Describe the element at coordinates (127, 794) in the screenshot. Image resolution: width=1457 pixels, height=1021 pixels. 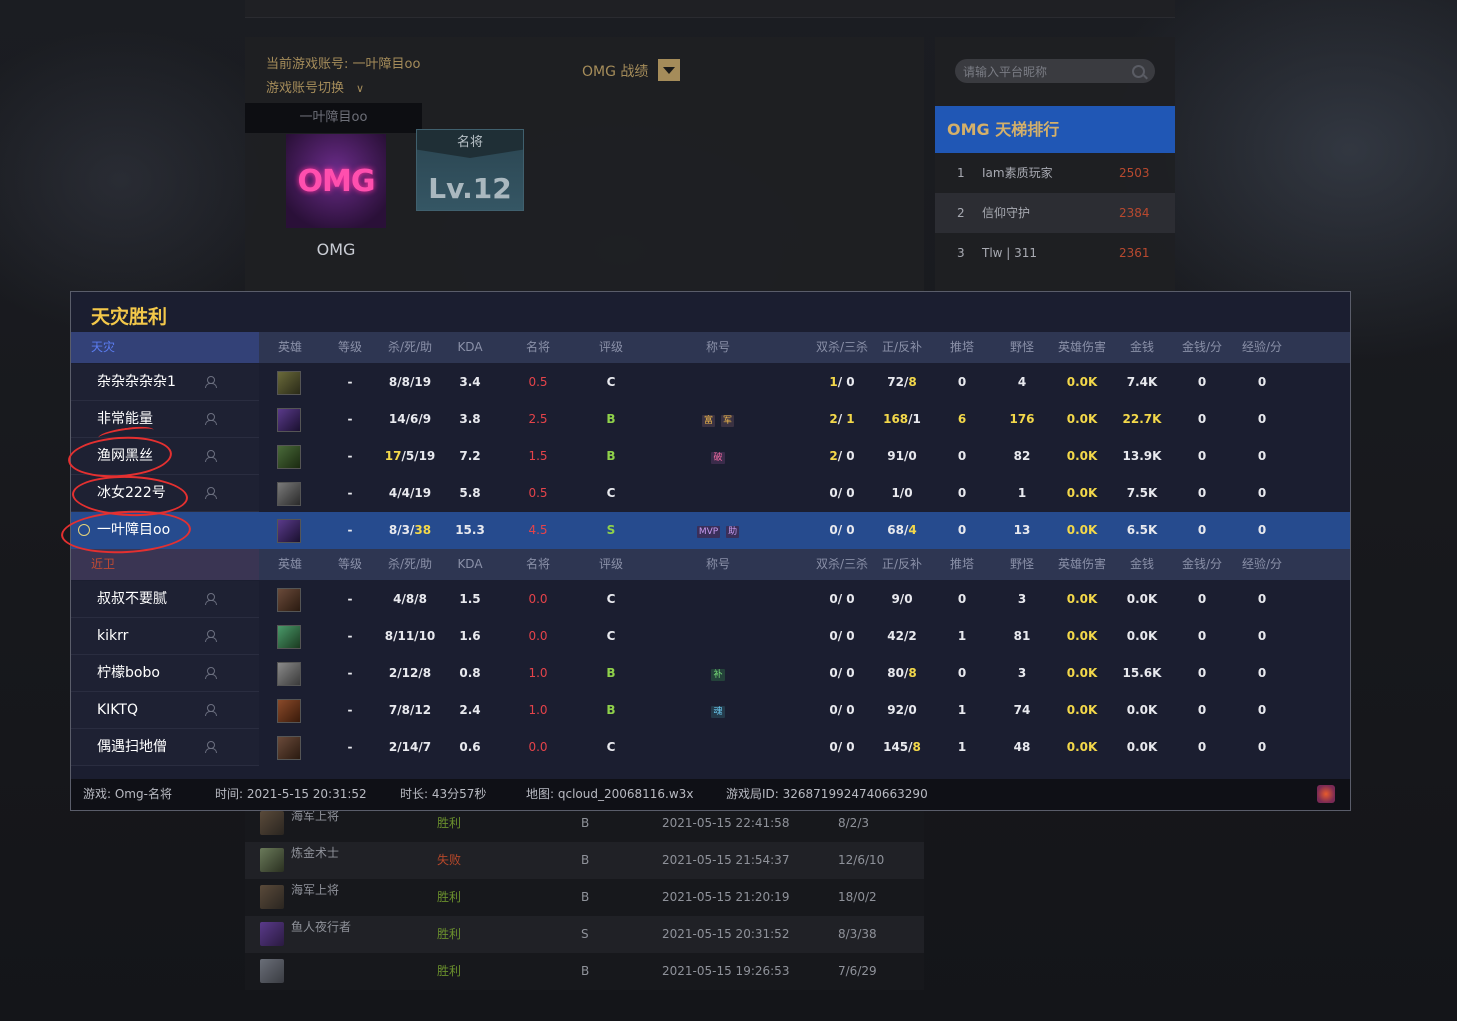
I see `footer-game: 游戏: Omg-名将` at that location.